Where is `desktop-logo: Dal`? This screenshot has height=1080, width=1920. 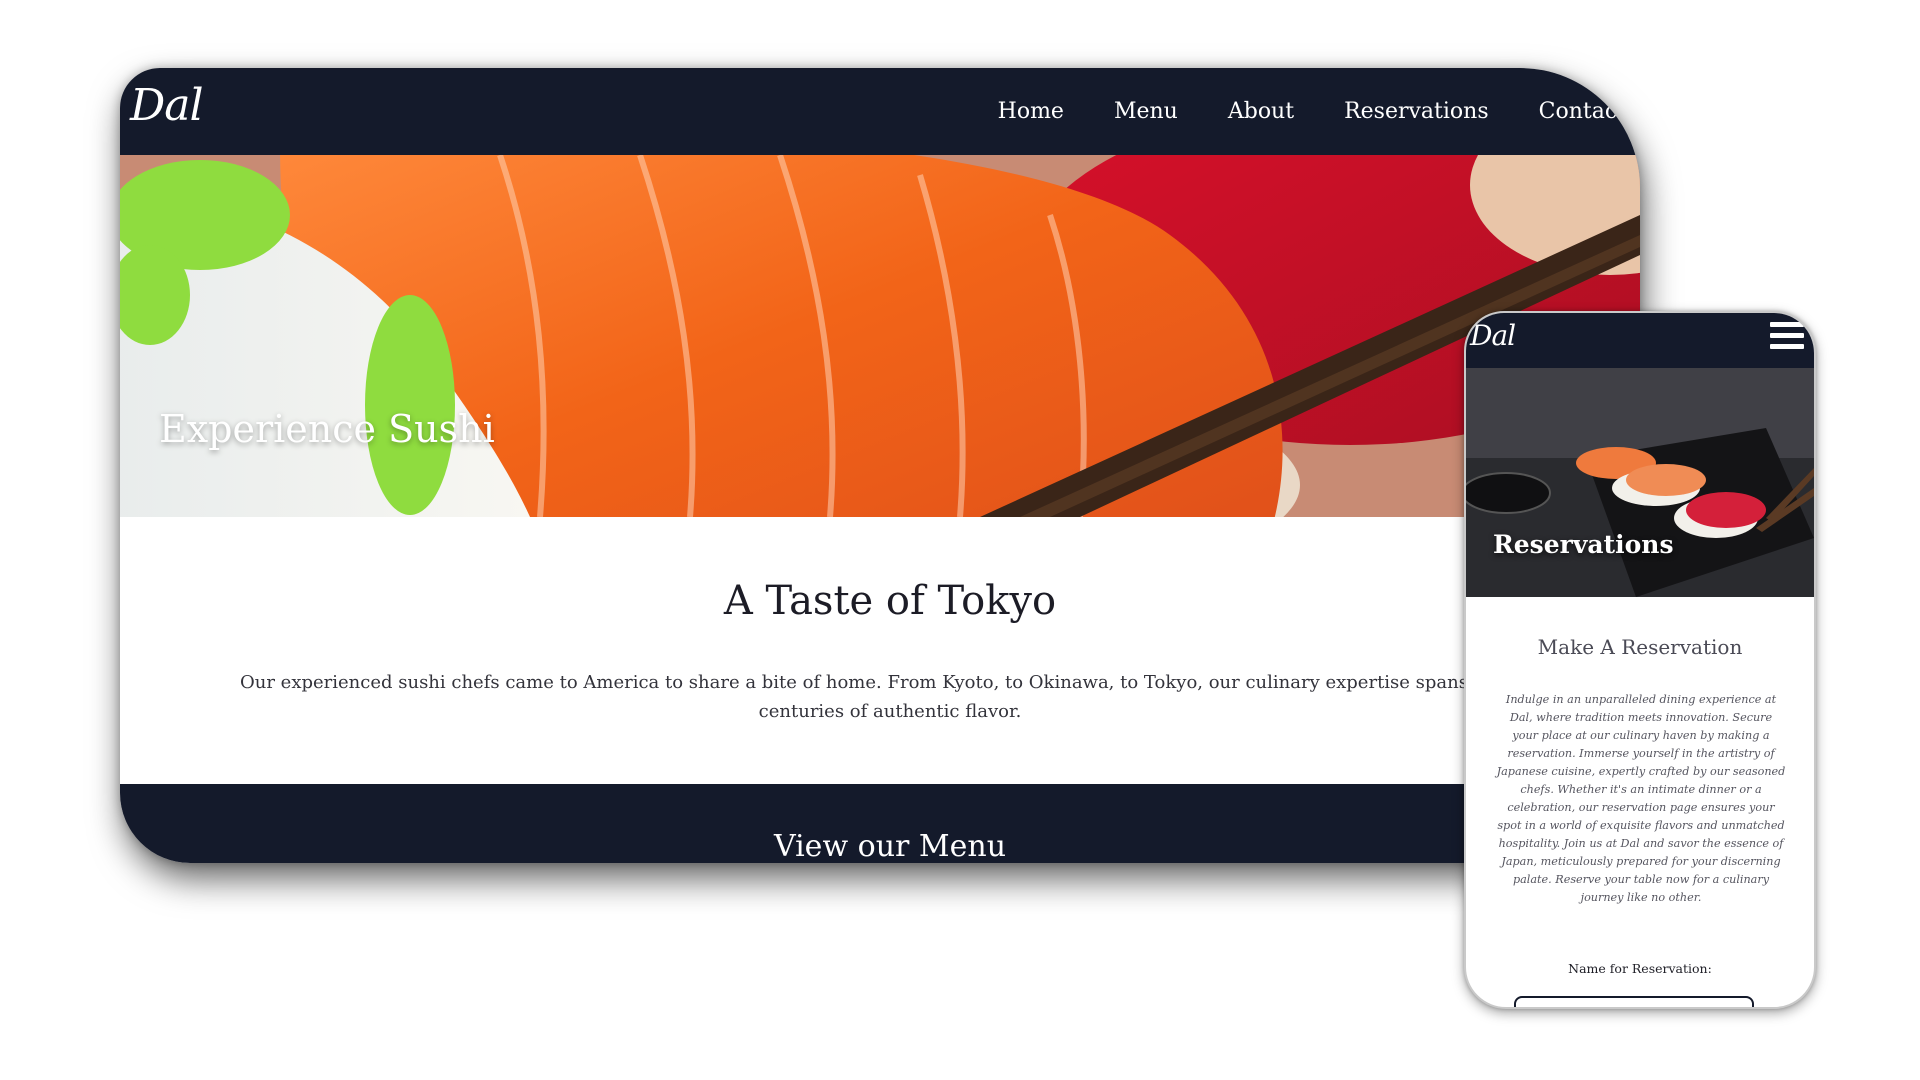
desktop-logo: Dal is located at coordinates (167, 105).